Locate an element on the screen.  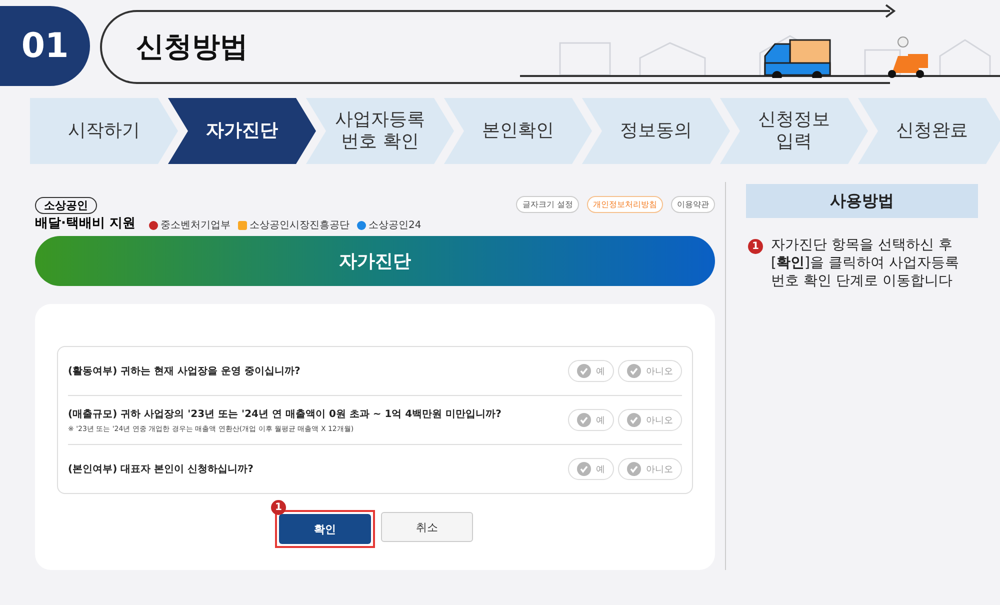
action-button: 취소 is located at coordinates (427, 527).